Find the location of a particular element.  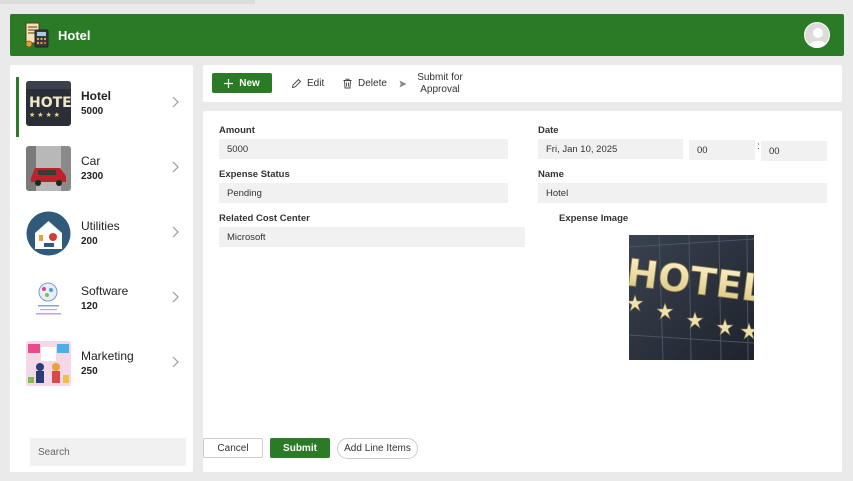

name-label: Name is located at coordinates (551, 174).